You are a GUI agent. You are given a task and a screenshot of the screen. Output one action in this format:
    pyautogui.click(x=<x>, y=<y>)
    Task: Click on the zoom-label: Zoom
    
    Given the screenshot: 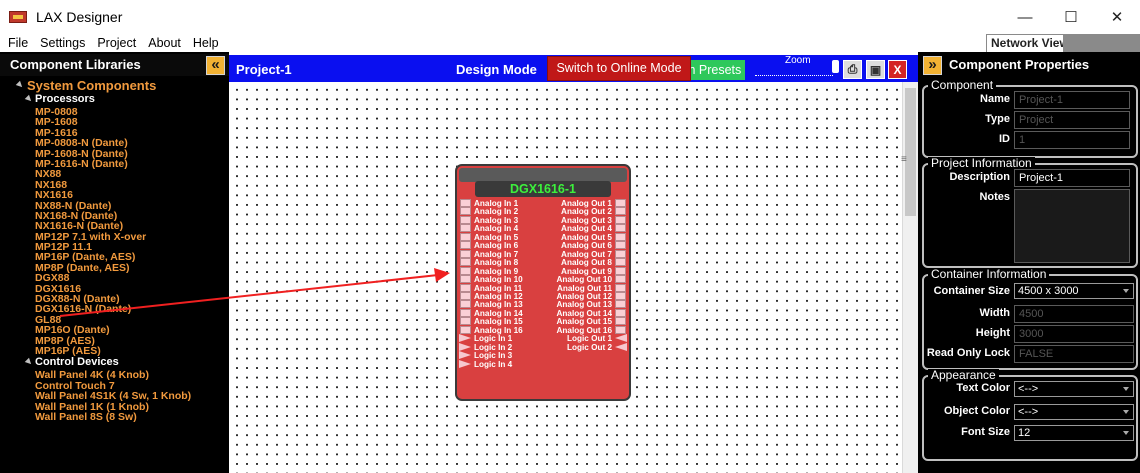 What is the action you would take?
    pyautogui.click(x=798, y=60)
    